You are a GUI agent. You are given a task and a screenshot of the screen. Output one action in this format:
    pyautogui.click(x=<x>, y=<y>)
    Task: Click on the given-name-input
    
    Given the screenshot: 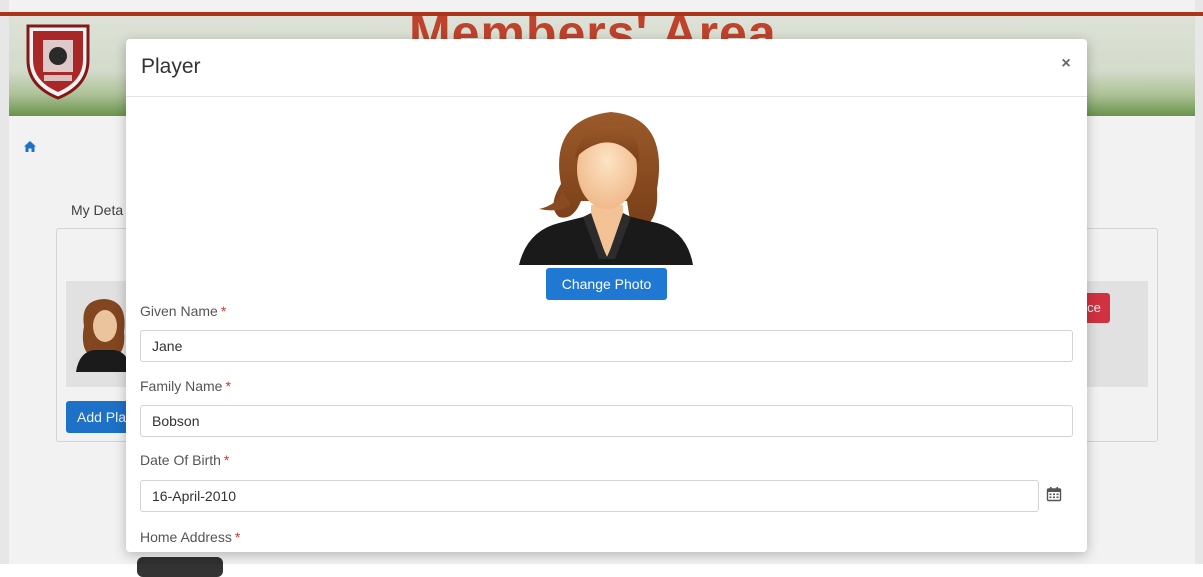 What is the action you would take?
    pyautogui.click(x=606, y=346)
    